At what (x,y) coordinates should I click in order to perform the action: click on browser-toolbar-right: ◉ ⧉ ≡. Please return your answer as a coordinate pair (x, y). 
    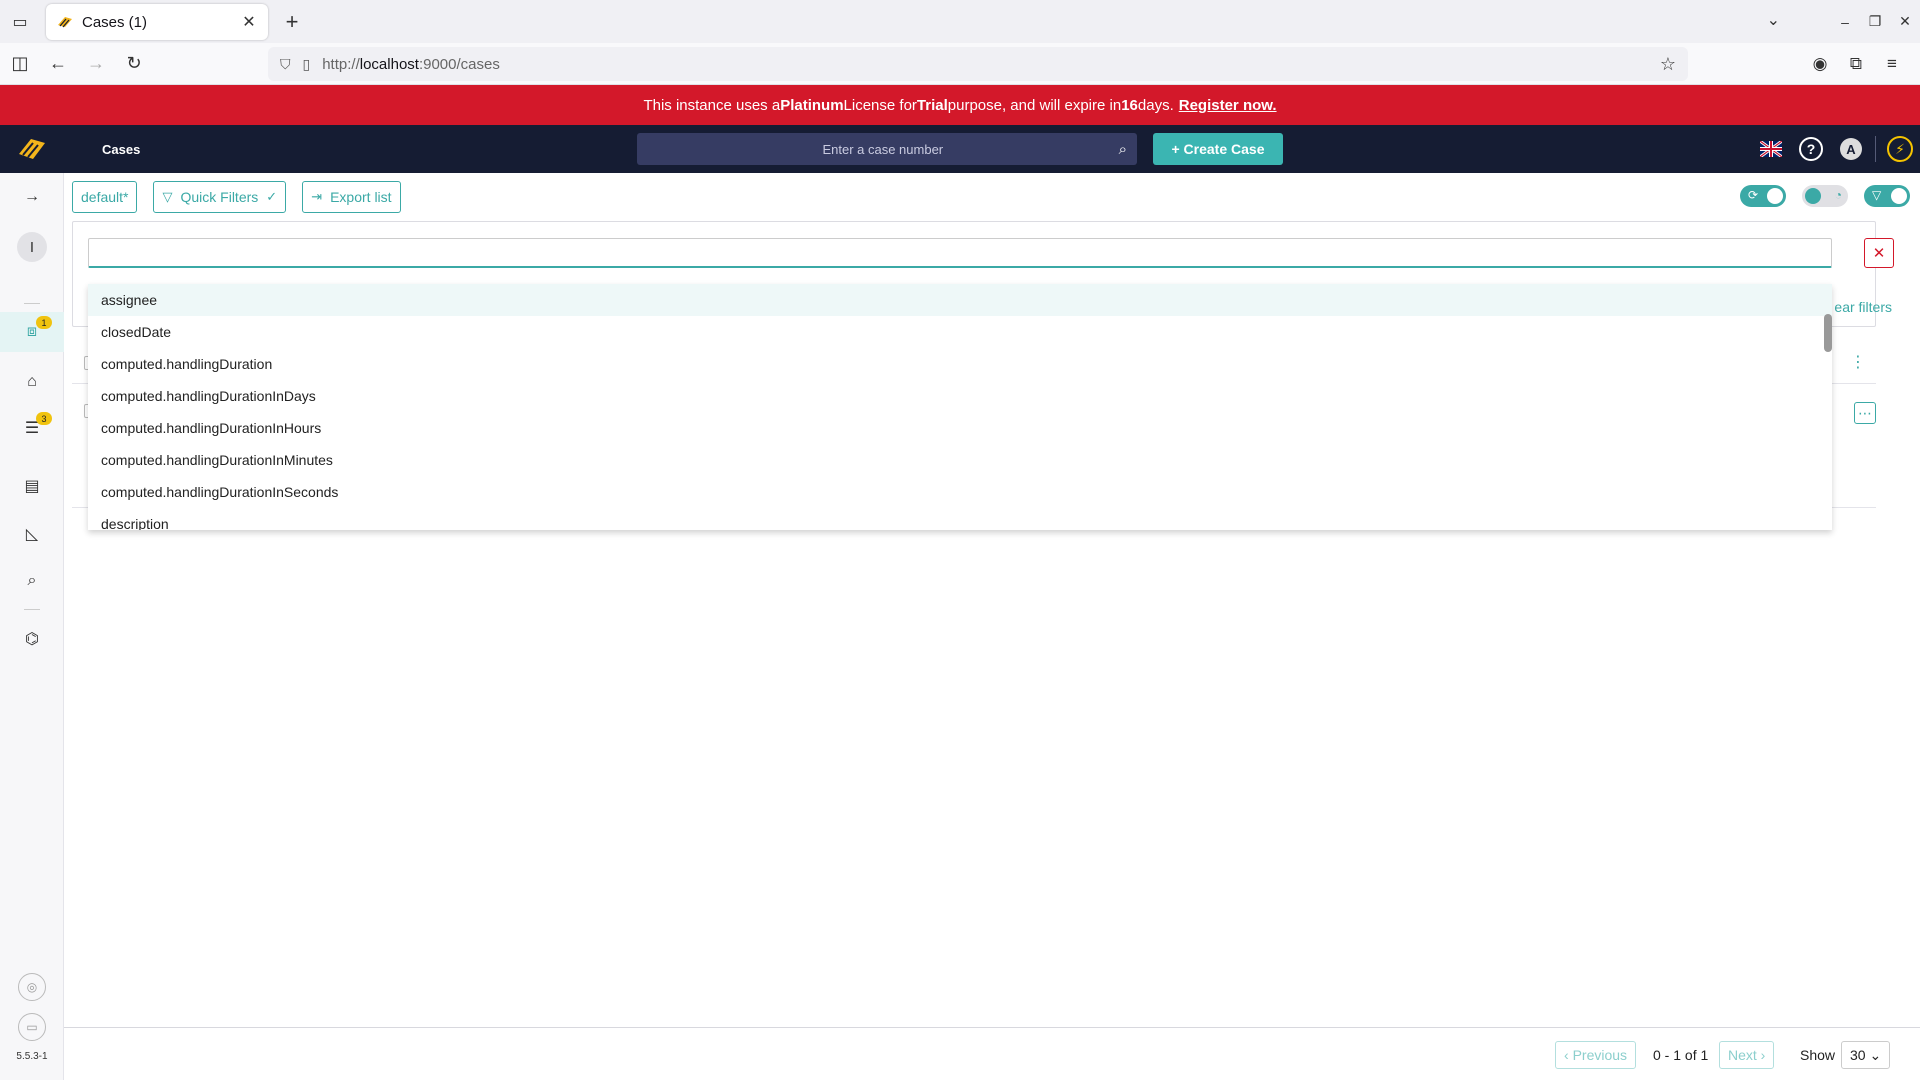
    Looking at the image, I should click on (1856, 64).